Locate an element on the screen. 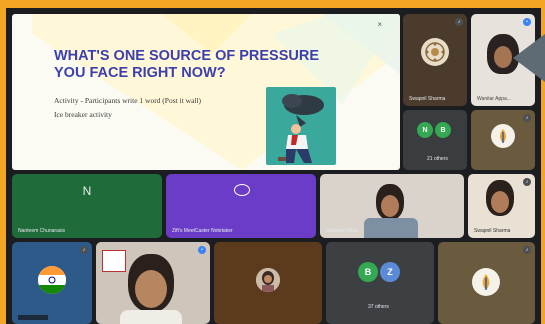 This screenshot has width=545, height=324. pointer-arrow-icon is located at coordinates (529, 58).